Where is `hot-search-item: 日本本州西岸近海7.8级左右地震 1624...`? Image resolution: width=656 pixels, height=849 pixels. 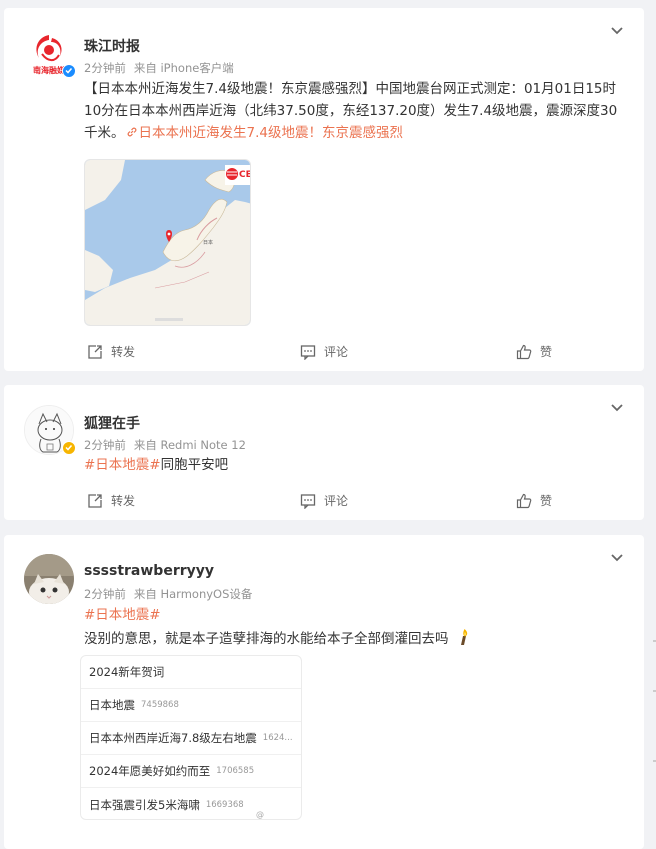
hot-search-item: 日本本州西岸近海7.8级左右地震 1624... is located at coordinates (191, 738).